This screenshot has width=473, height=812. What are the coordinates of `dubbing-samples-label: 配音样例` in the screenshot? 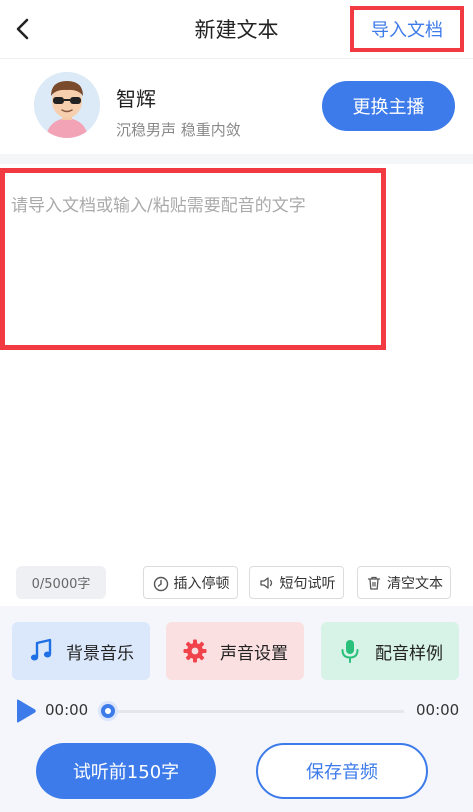 It's located at (409, 653).